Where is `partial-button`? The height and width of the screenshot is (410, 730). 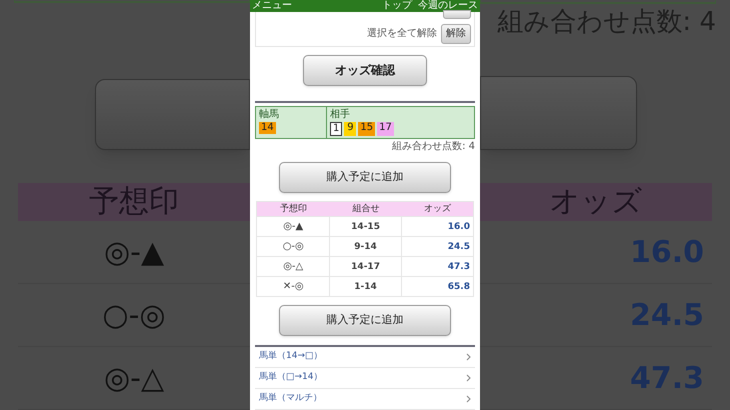
partial-button is located at coordinates (457, 14).